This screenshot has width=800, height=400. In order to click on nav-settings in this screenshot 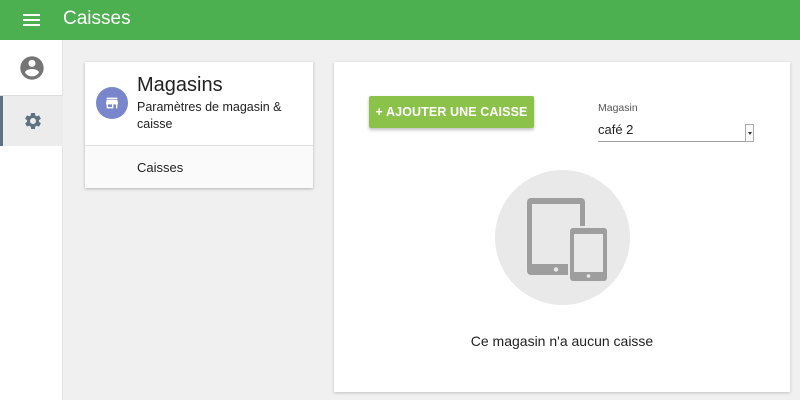, I will do `click(31, 121)`.